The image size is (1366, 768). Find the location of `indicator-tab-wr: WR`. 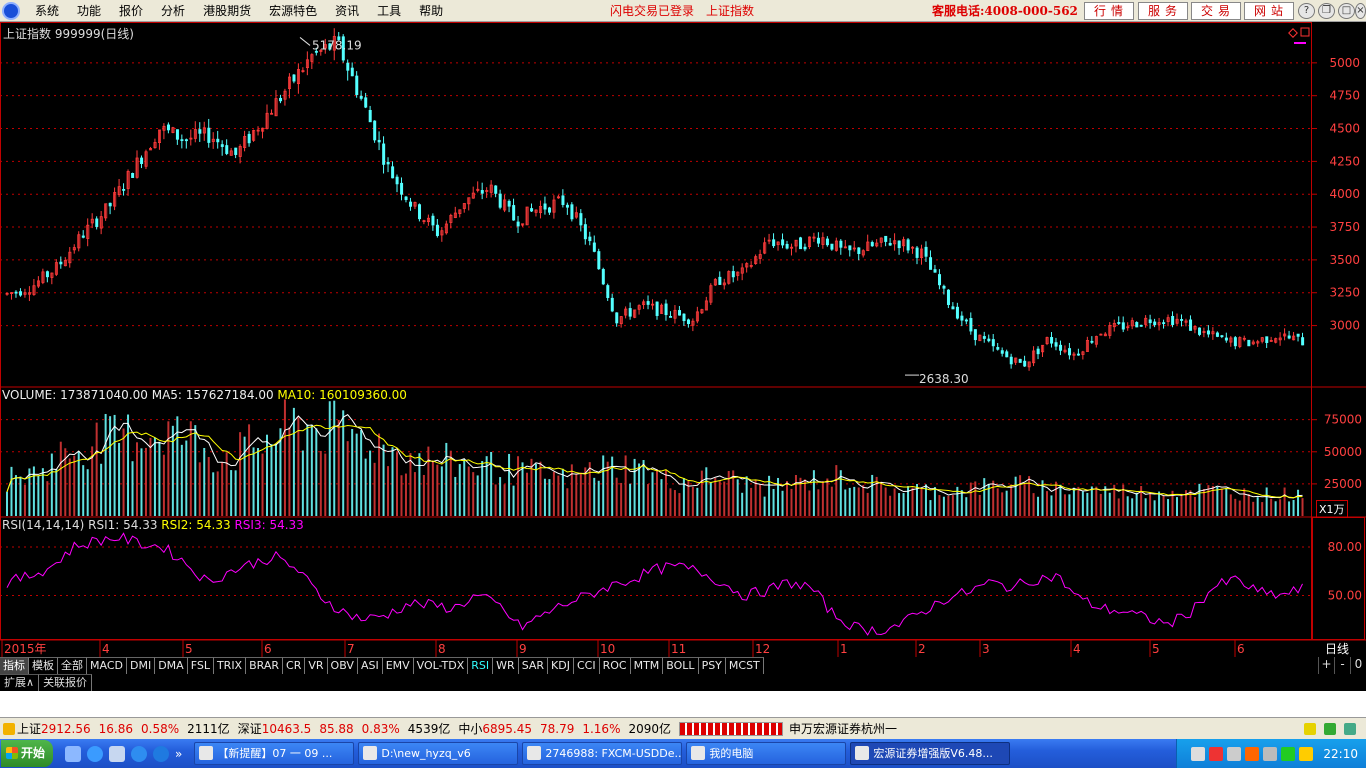

indicator-tab-wr: WR is located at coordinates (506, 665).